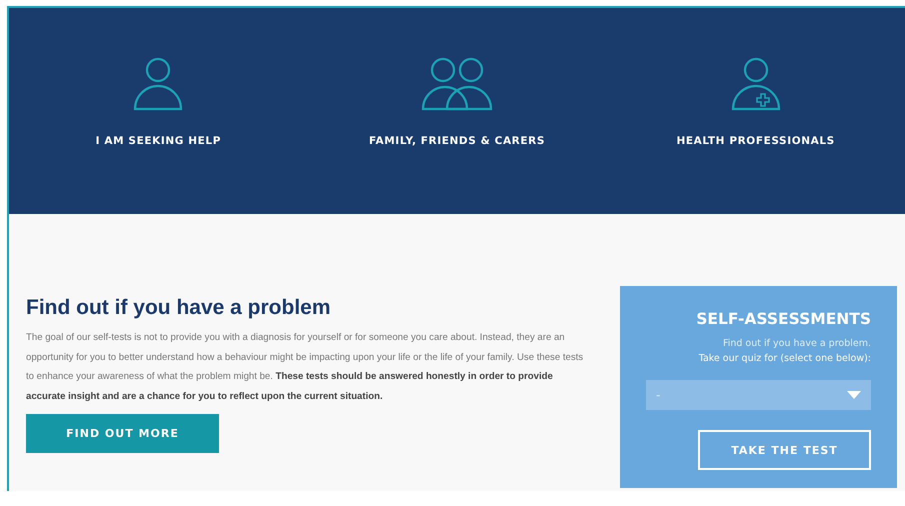  I want to click on panel-title: SELF-ASSESSMENTS, so click(783, 319).